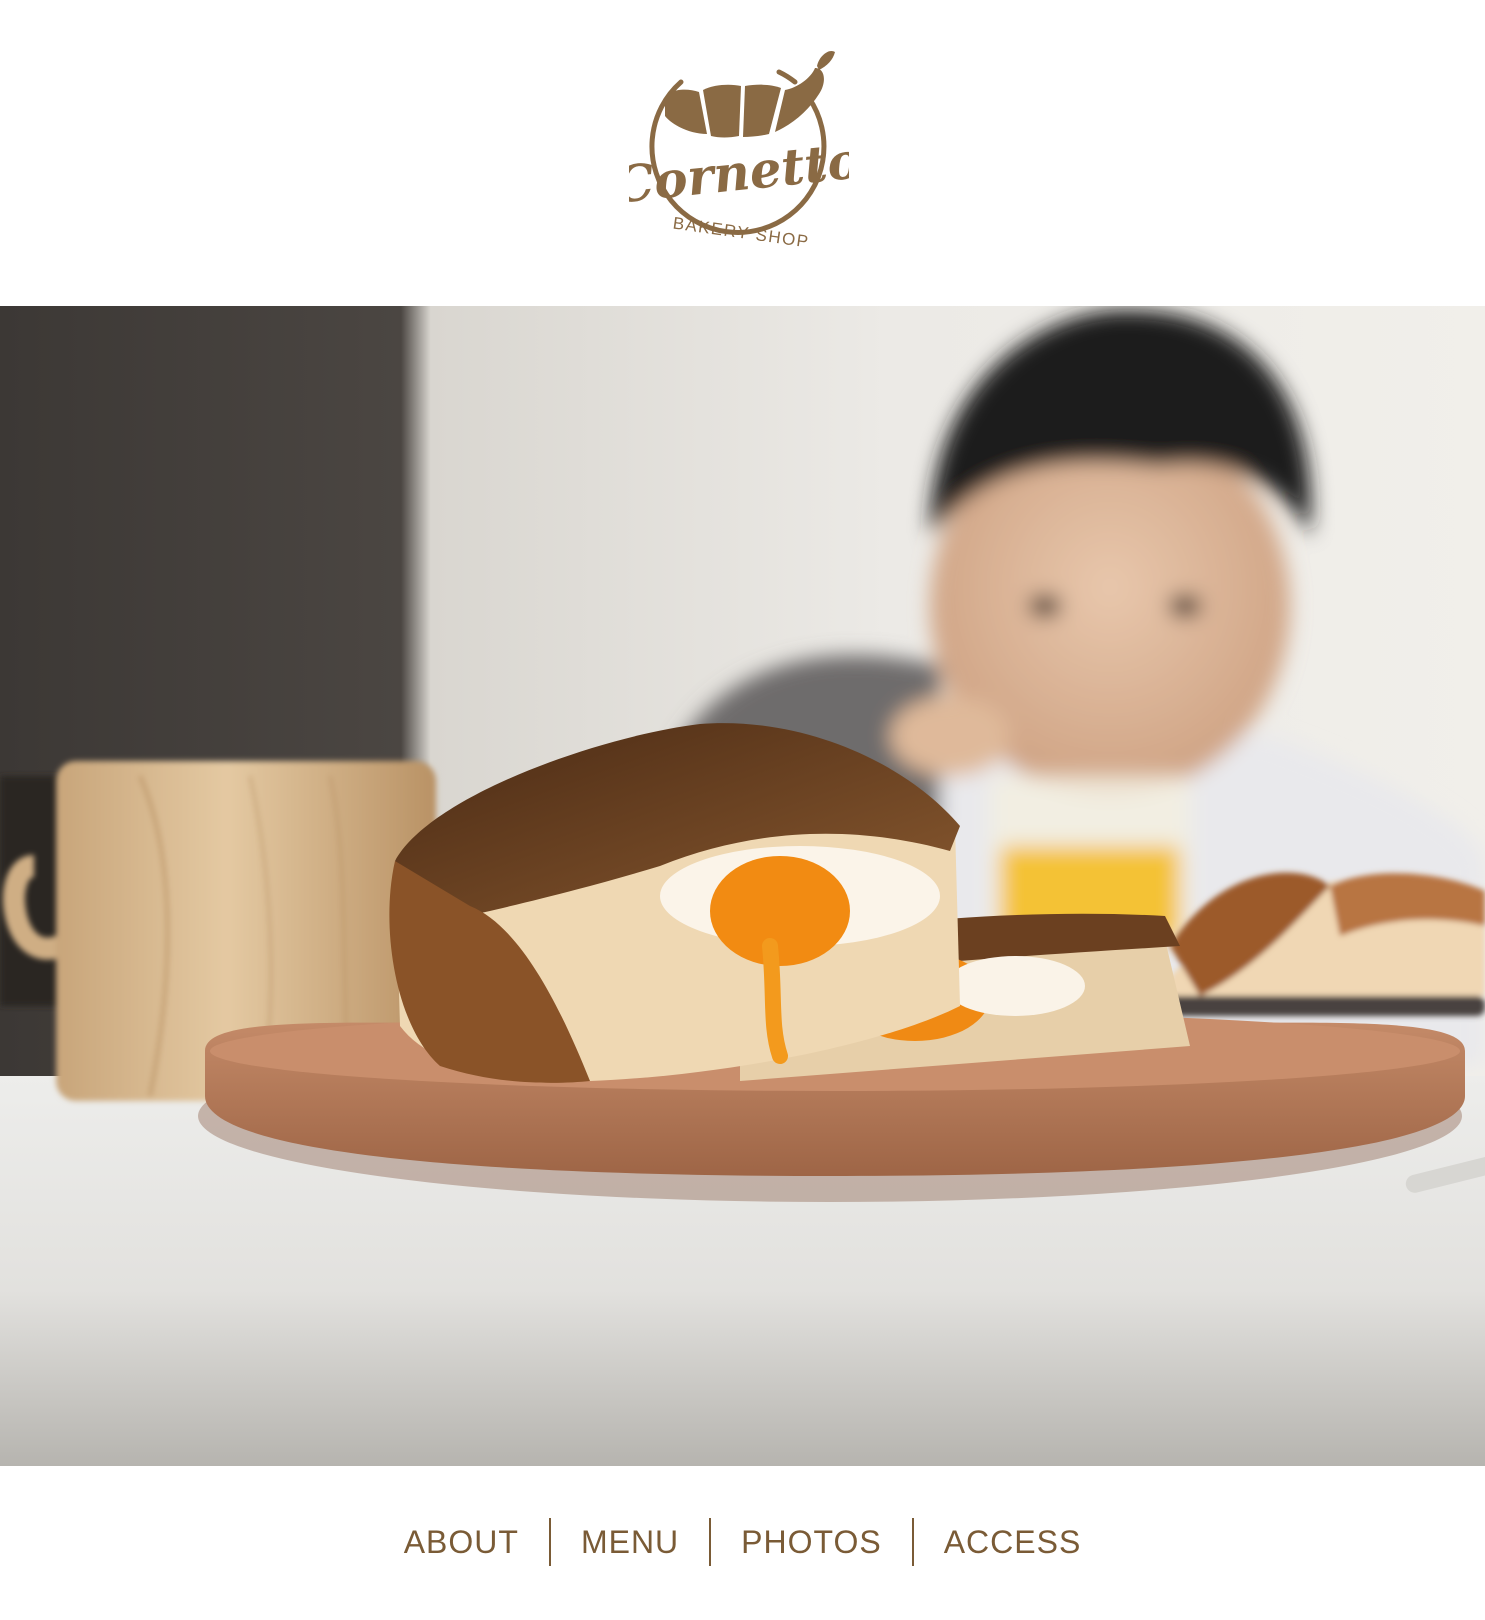  I want to click on nav-item-menu: MENU, so click(628, 1542).